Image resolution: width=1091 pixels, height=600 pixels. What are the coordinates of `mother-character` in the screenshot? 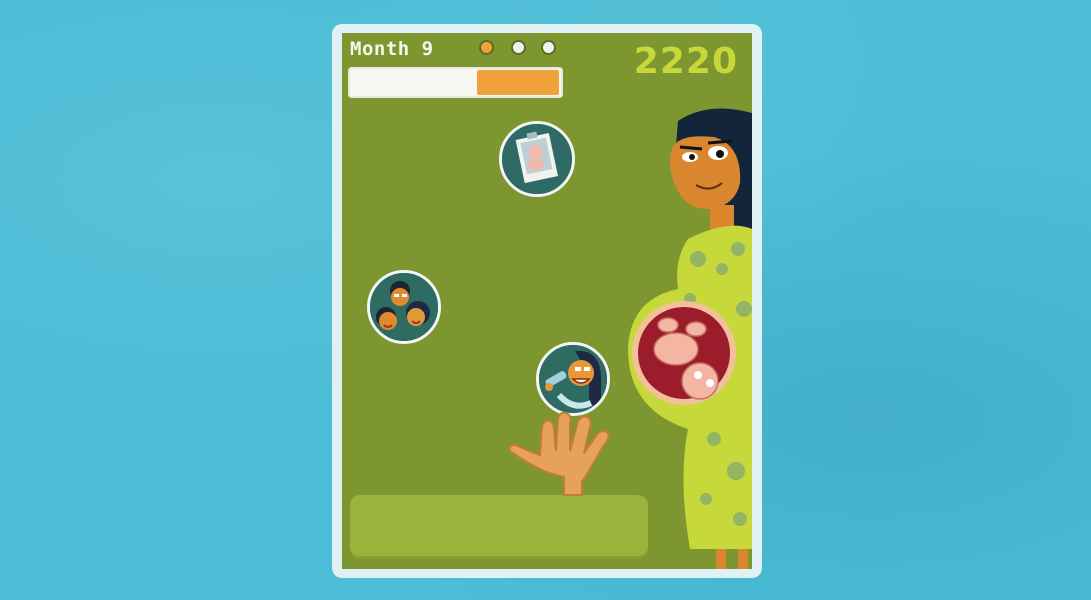 It's located at (685, 334).